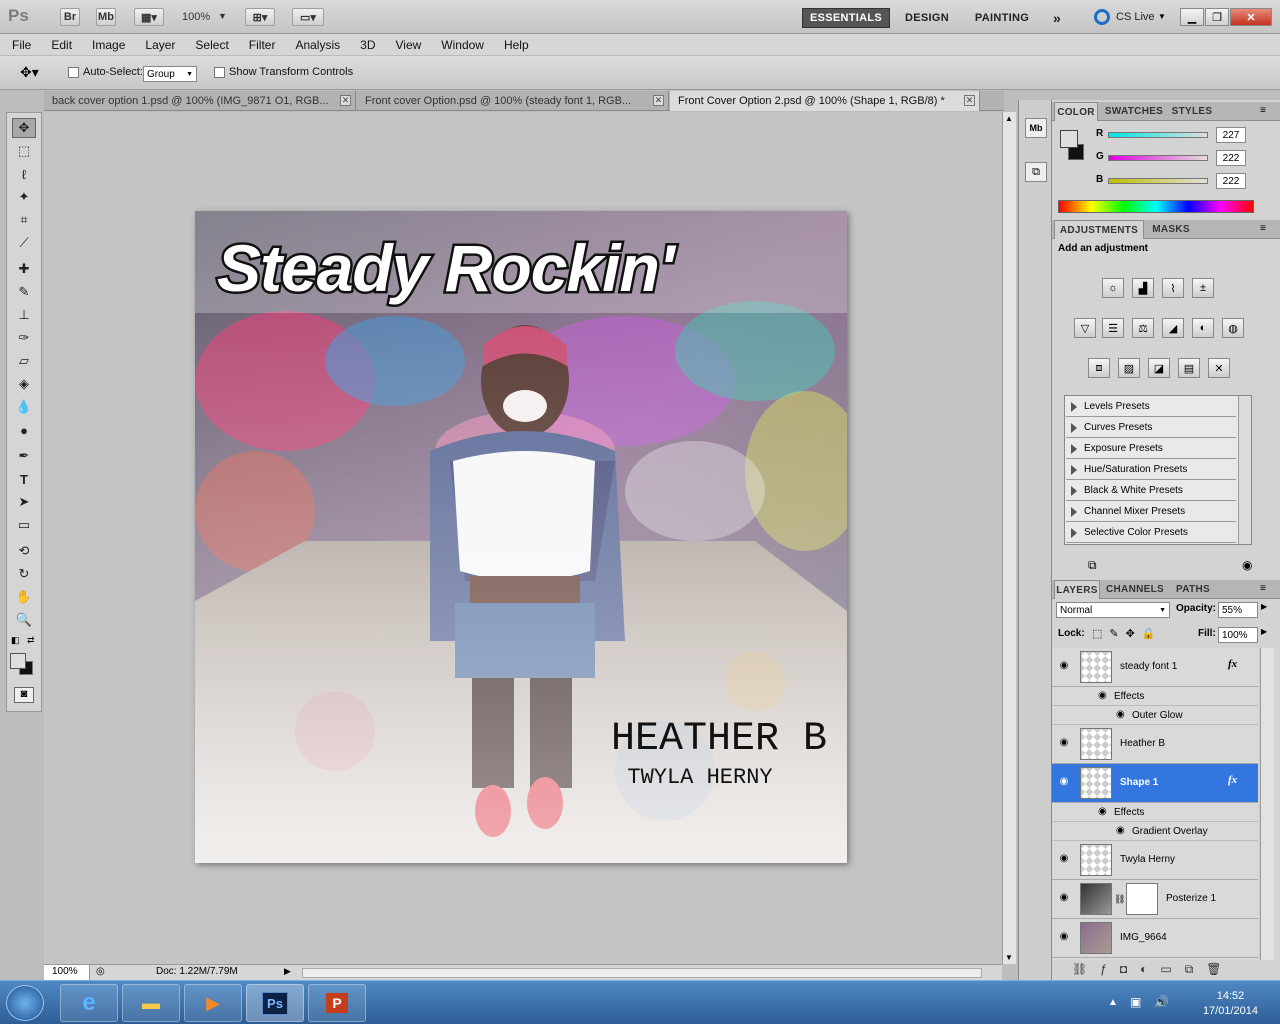  What do you see at coordinates (1076, 111) in the screenshot?
I see `tab-color: COLOR` at bounding box center [1076, 111].